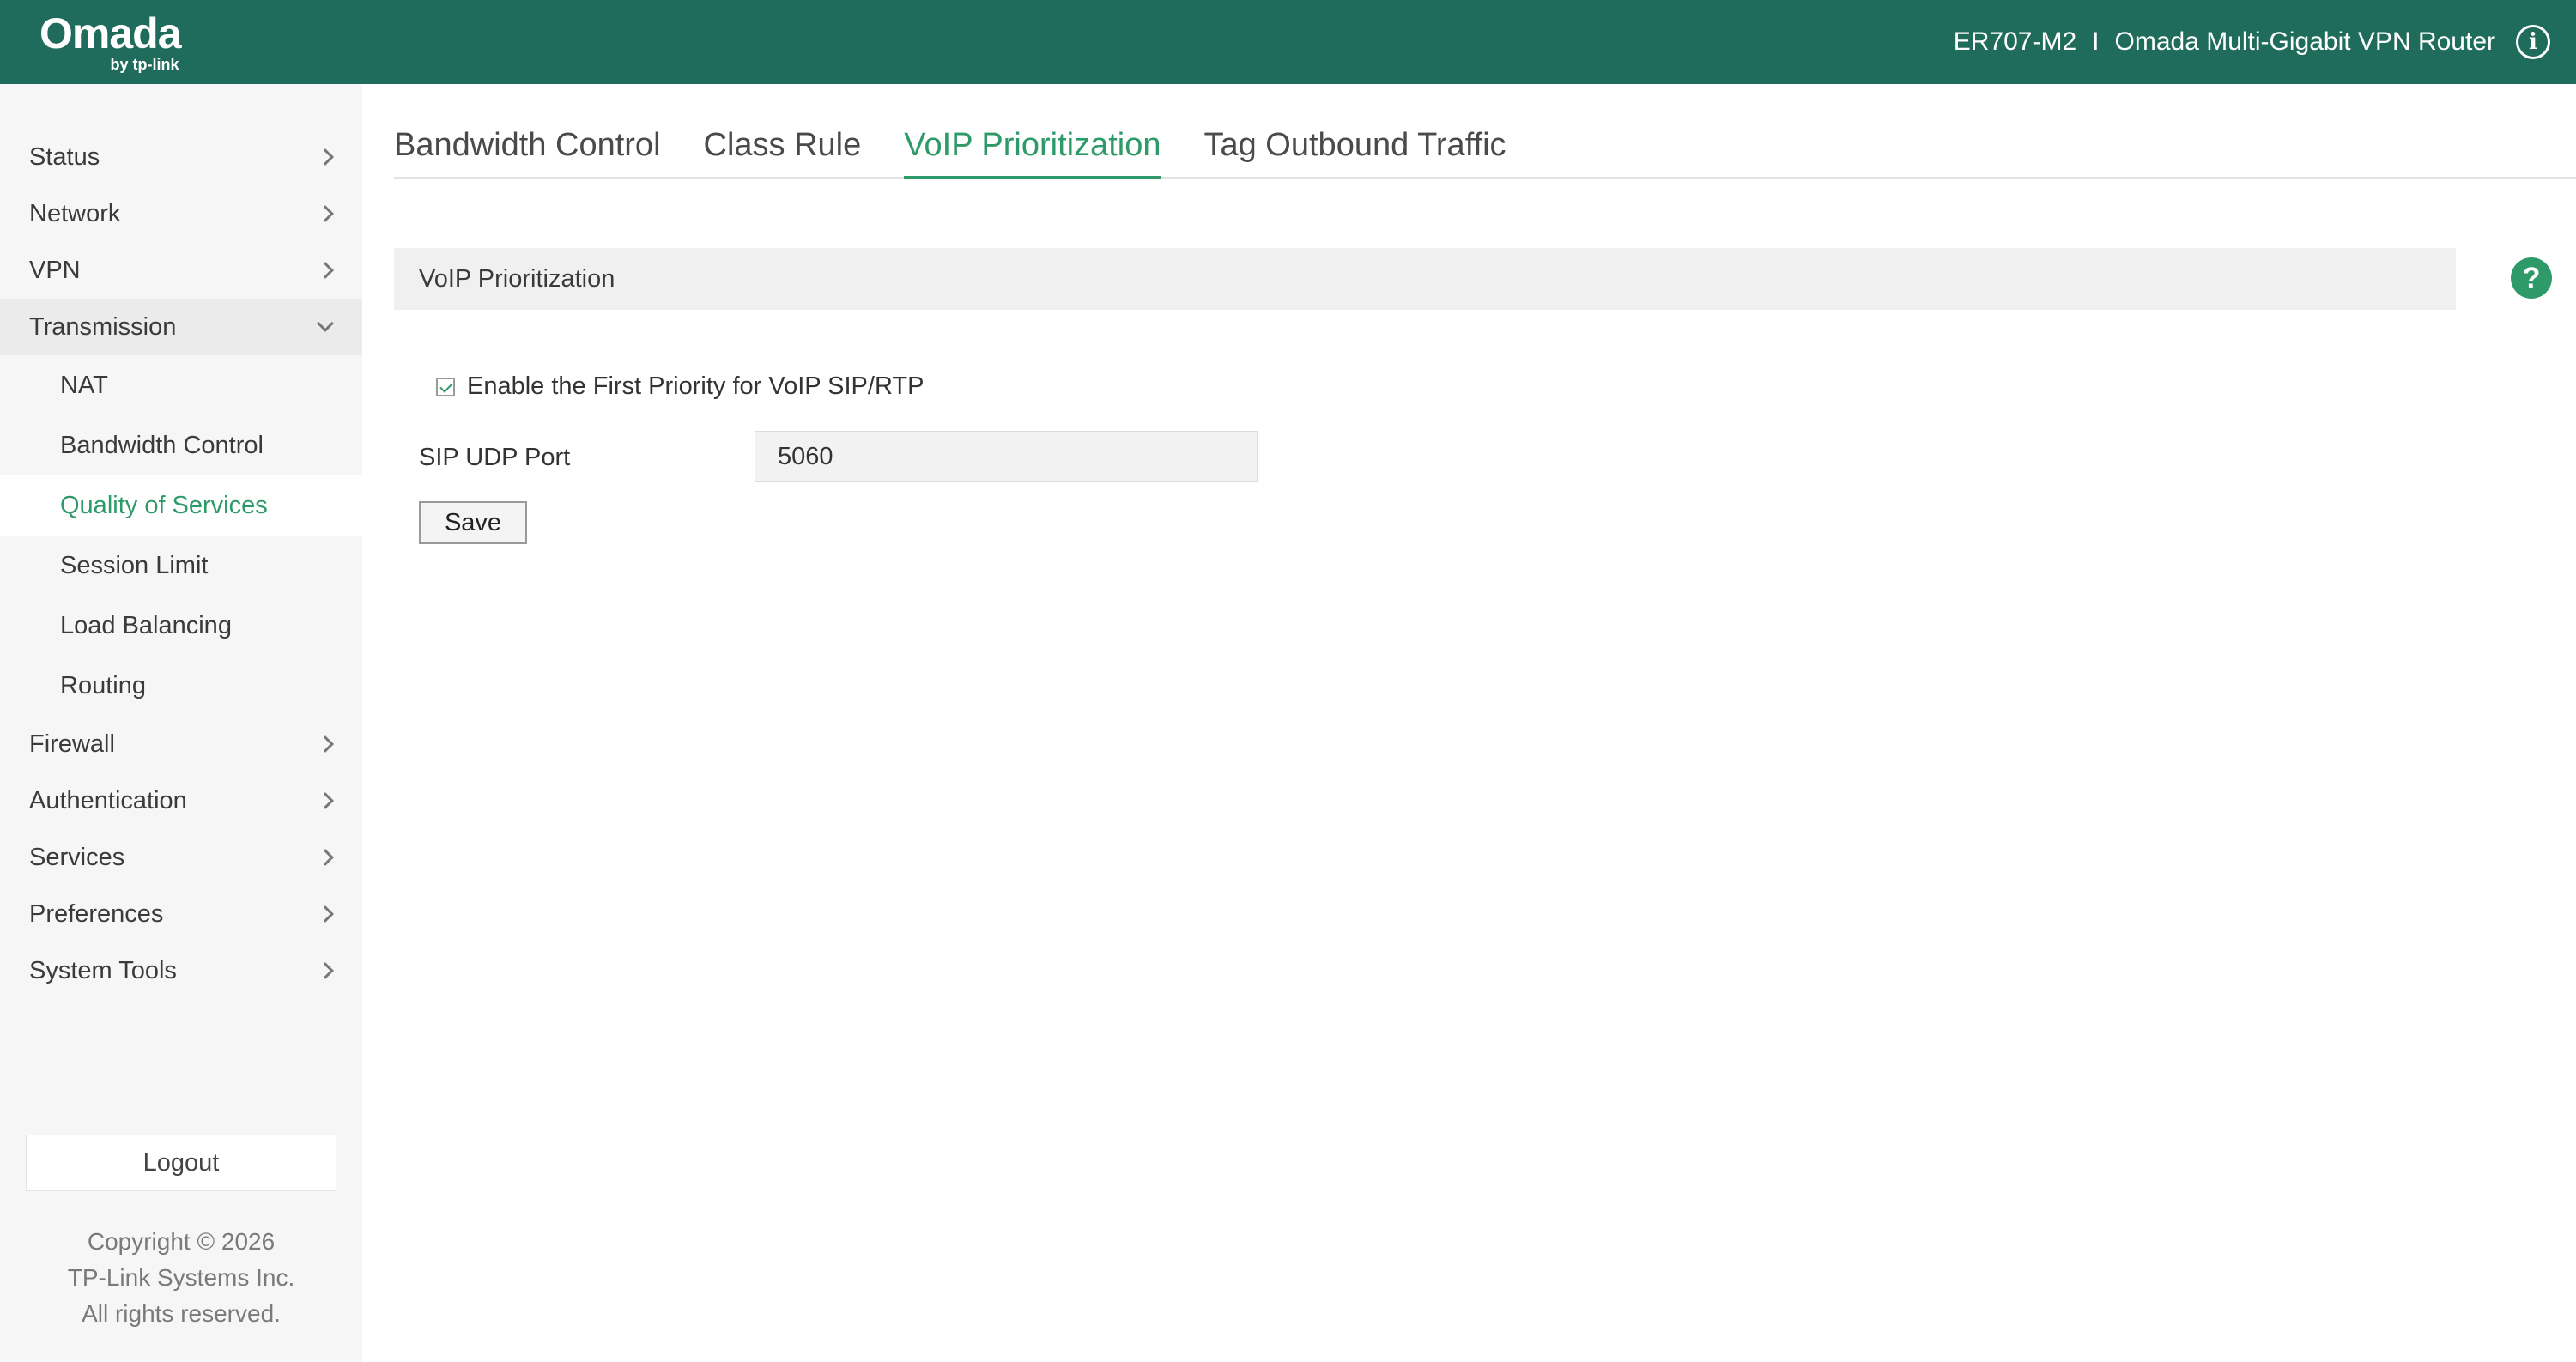 Image resolution: width=2576 pixels, height=1362 pixels. What do you see at coordinates (181, 1163) in the screenshot?
I see `logout-button: Logout` at bounding box center [181, 1163].